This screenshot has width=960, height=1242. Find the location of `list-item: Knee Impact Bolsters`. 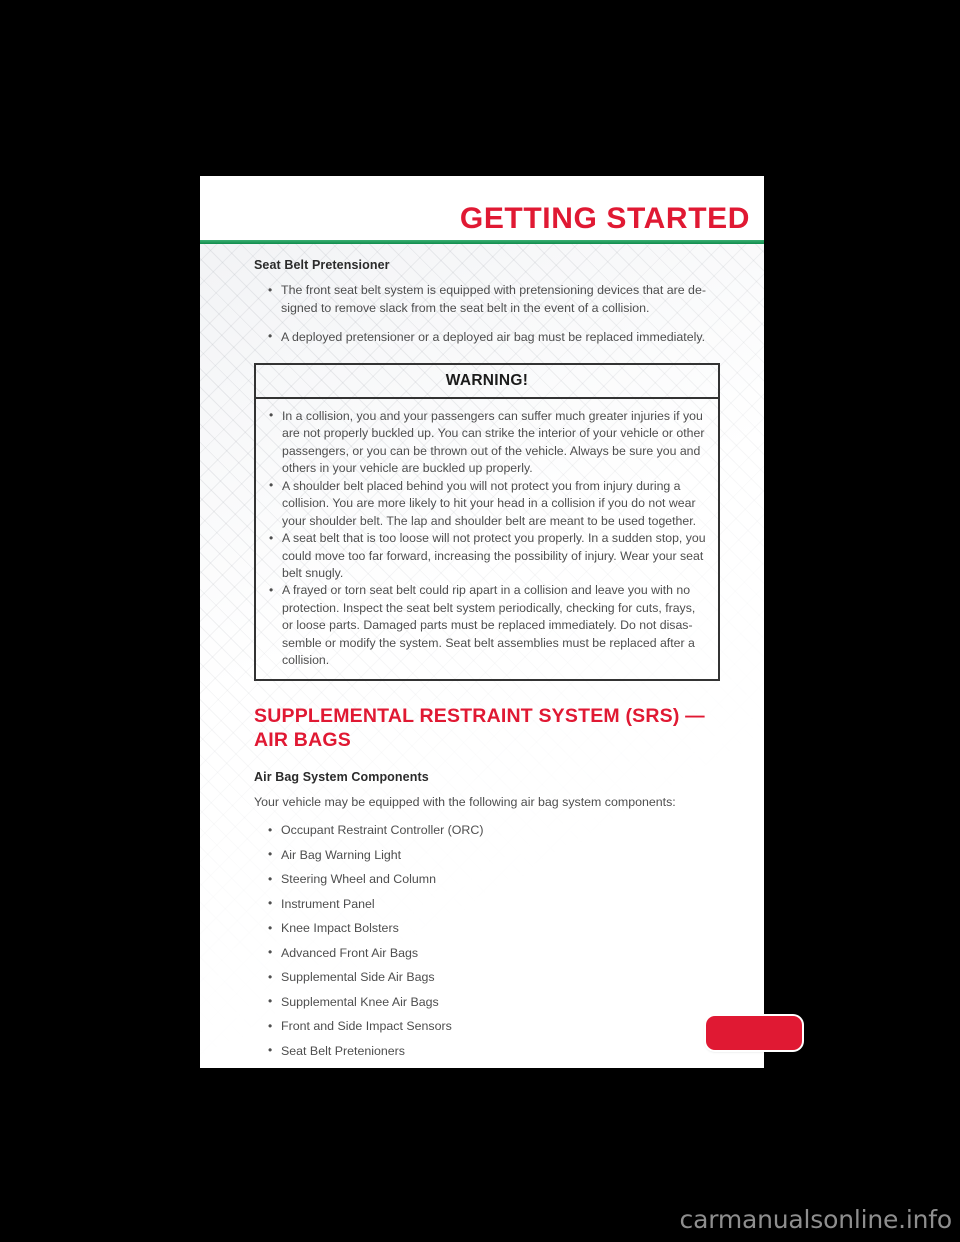

list-item: Knee Impact Bolsters is located at coordinates (500, 929).